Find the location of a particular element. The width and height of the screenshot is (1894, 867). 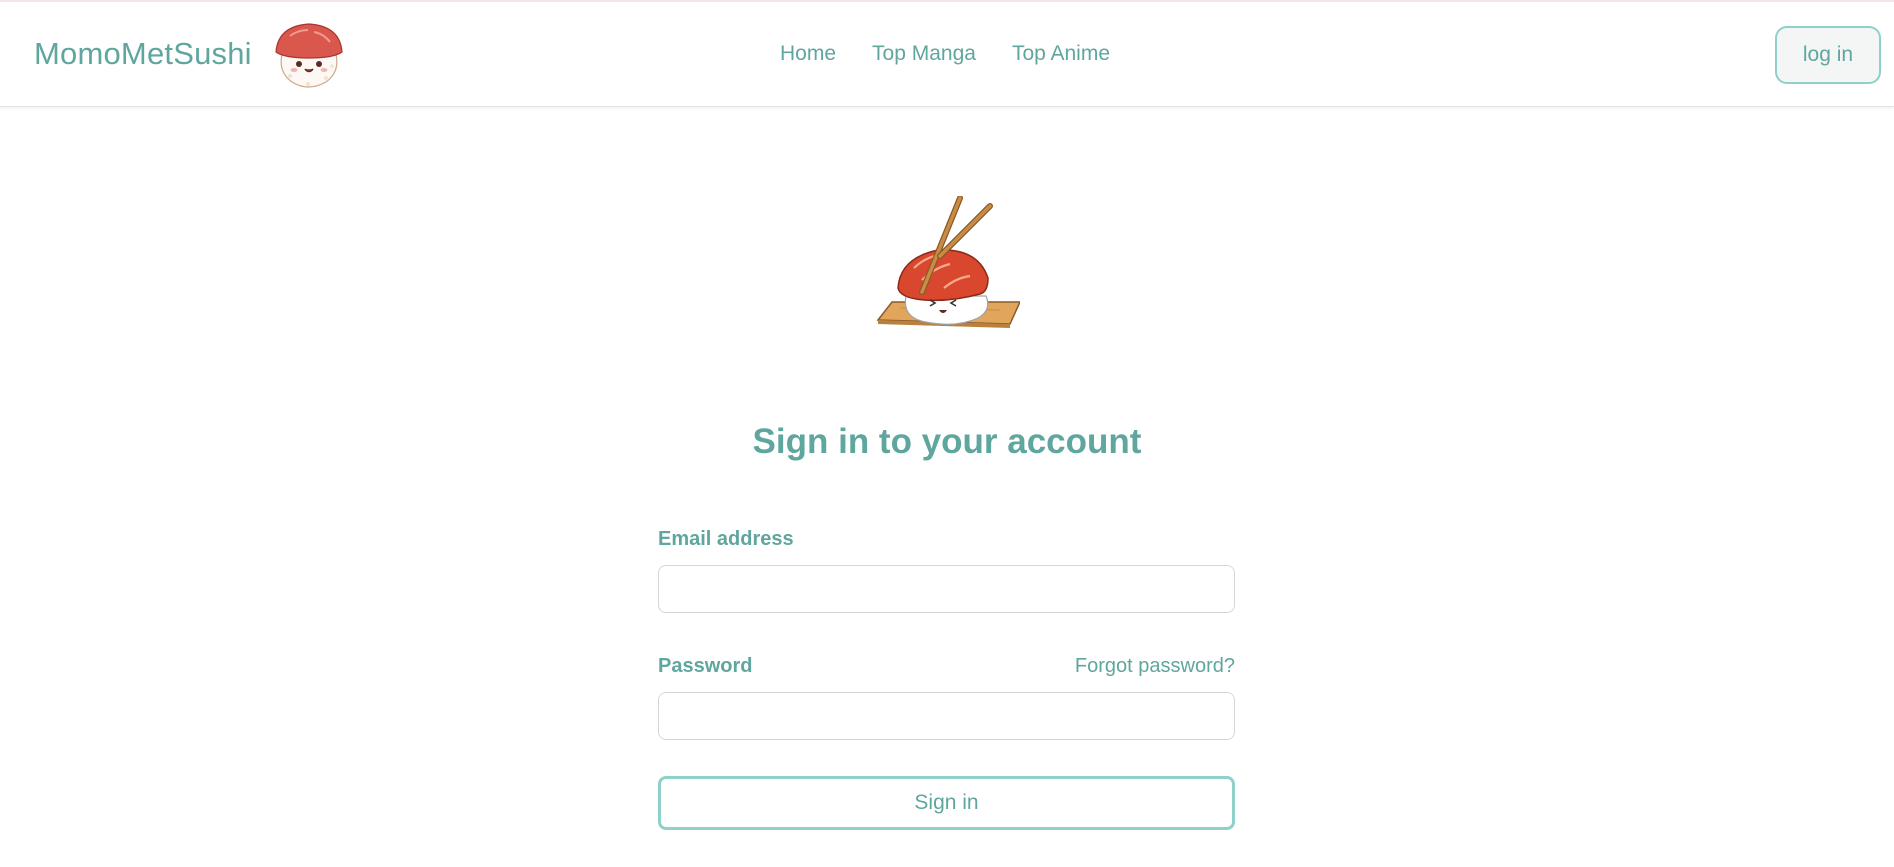

password-field is located at coordinates (946, 716).